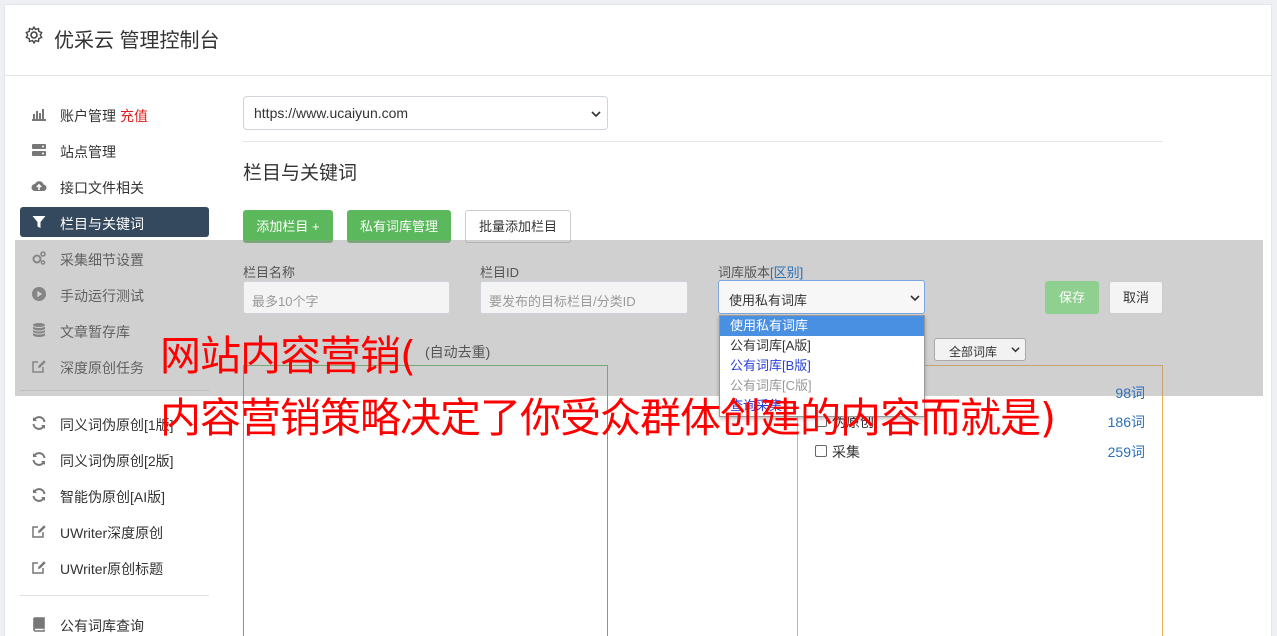 The width and height of the screenshot is (1277, 636). Describe the element at coordinates (117, 461) in the screenshot. I see `sidebar-item-label: 同义词伪原创[2版]` at that location.